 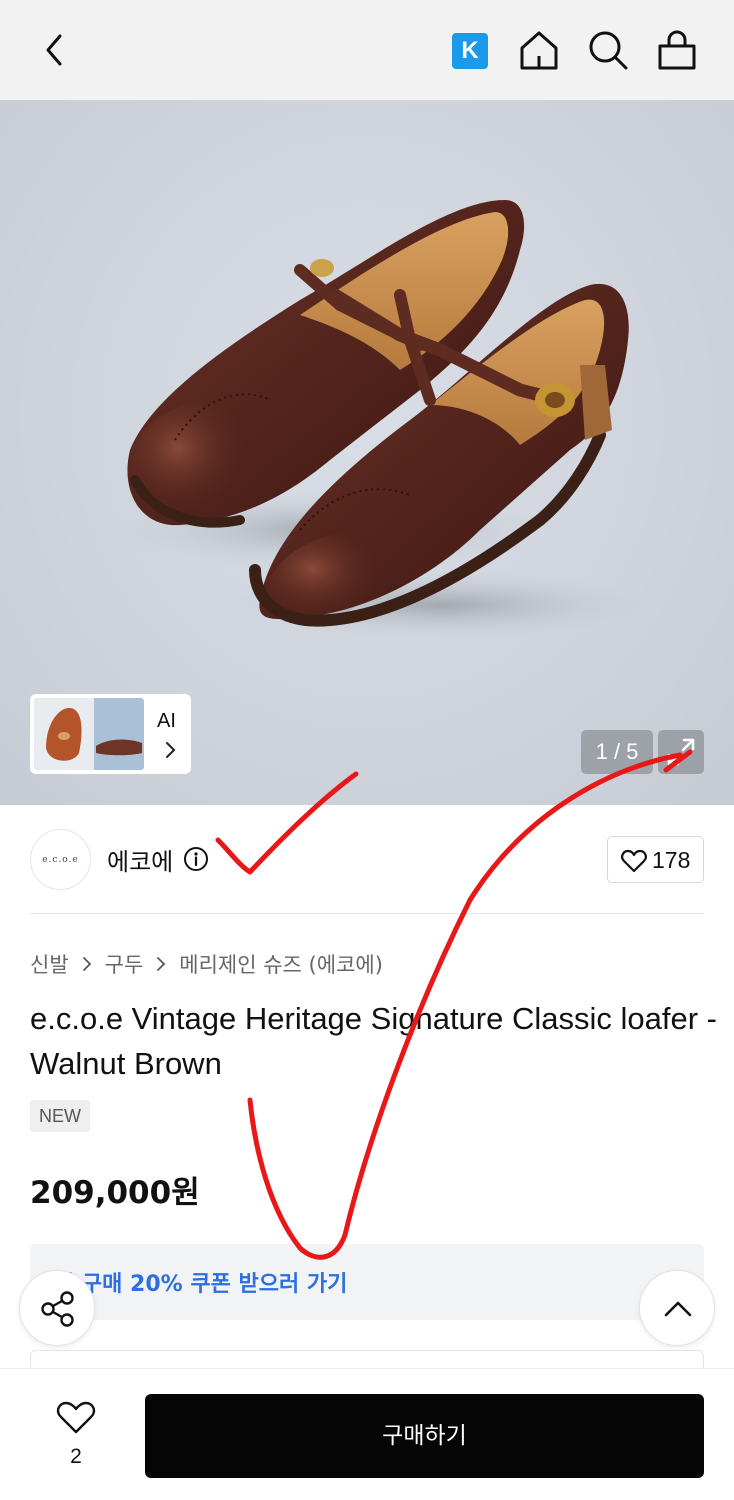 I want to click on share-button, so click(x=57, y=1308).